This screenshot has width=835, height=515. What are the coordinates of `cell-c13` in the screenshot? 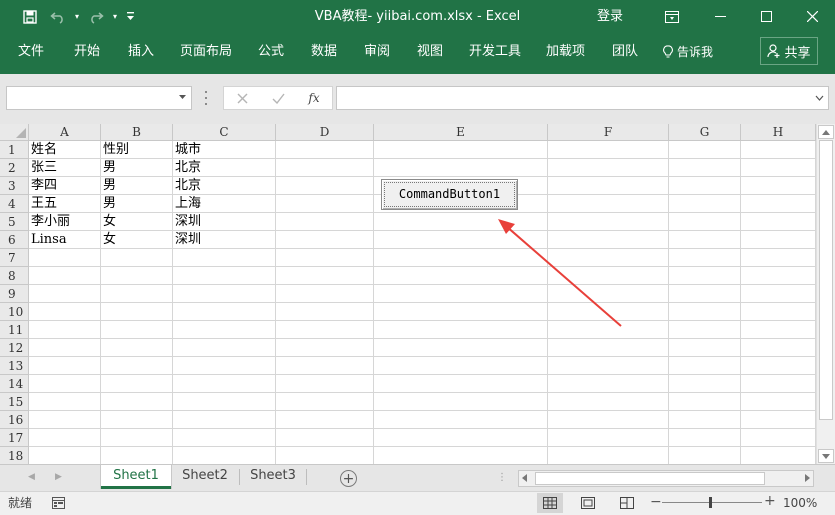 It's located at (224, 366).